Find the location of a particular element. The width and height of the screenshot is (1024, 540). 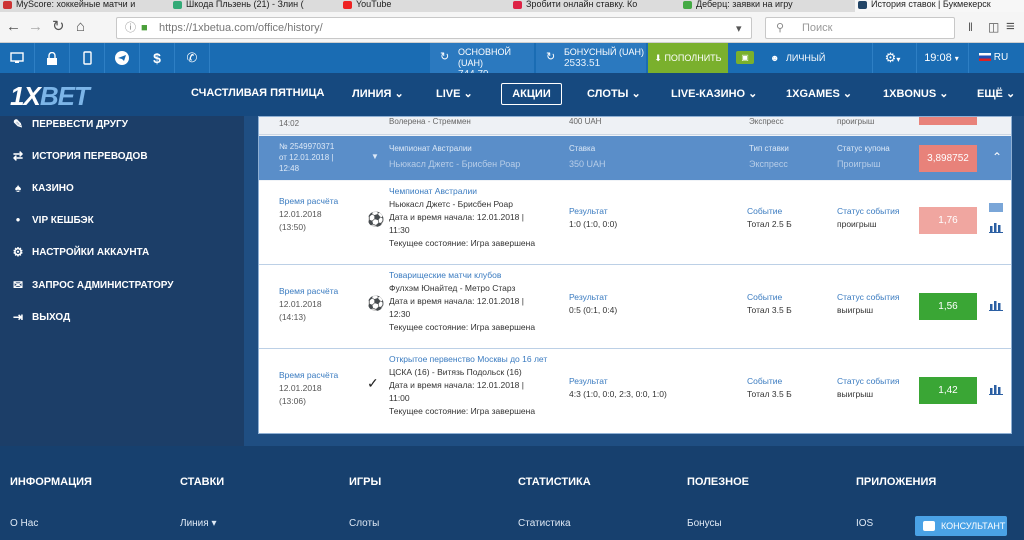

footer-link-about: О Нас is located at coordinates (24, 523).